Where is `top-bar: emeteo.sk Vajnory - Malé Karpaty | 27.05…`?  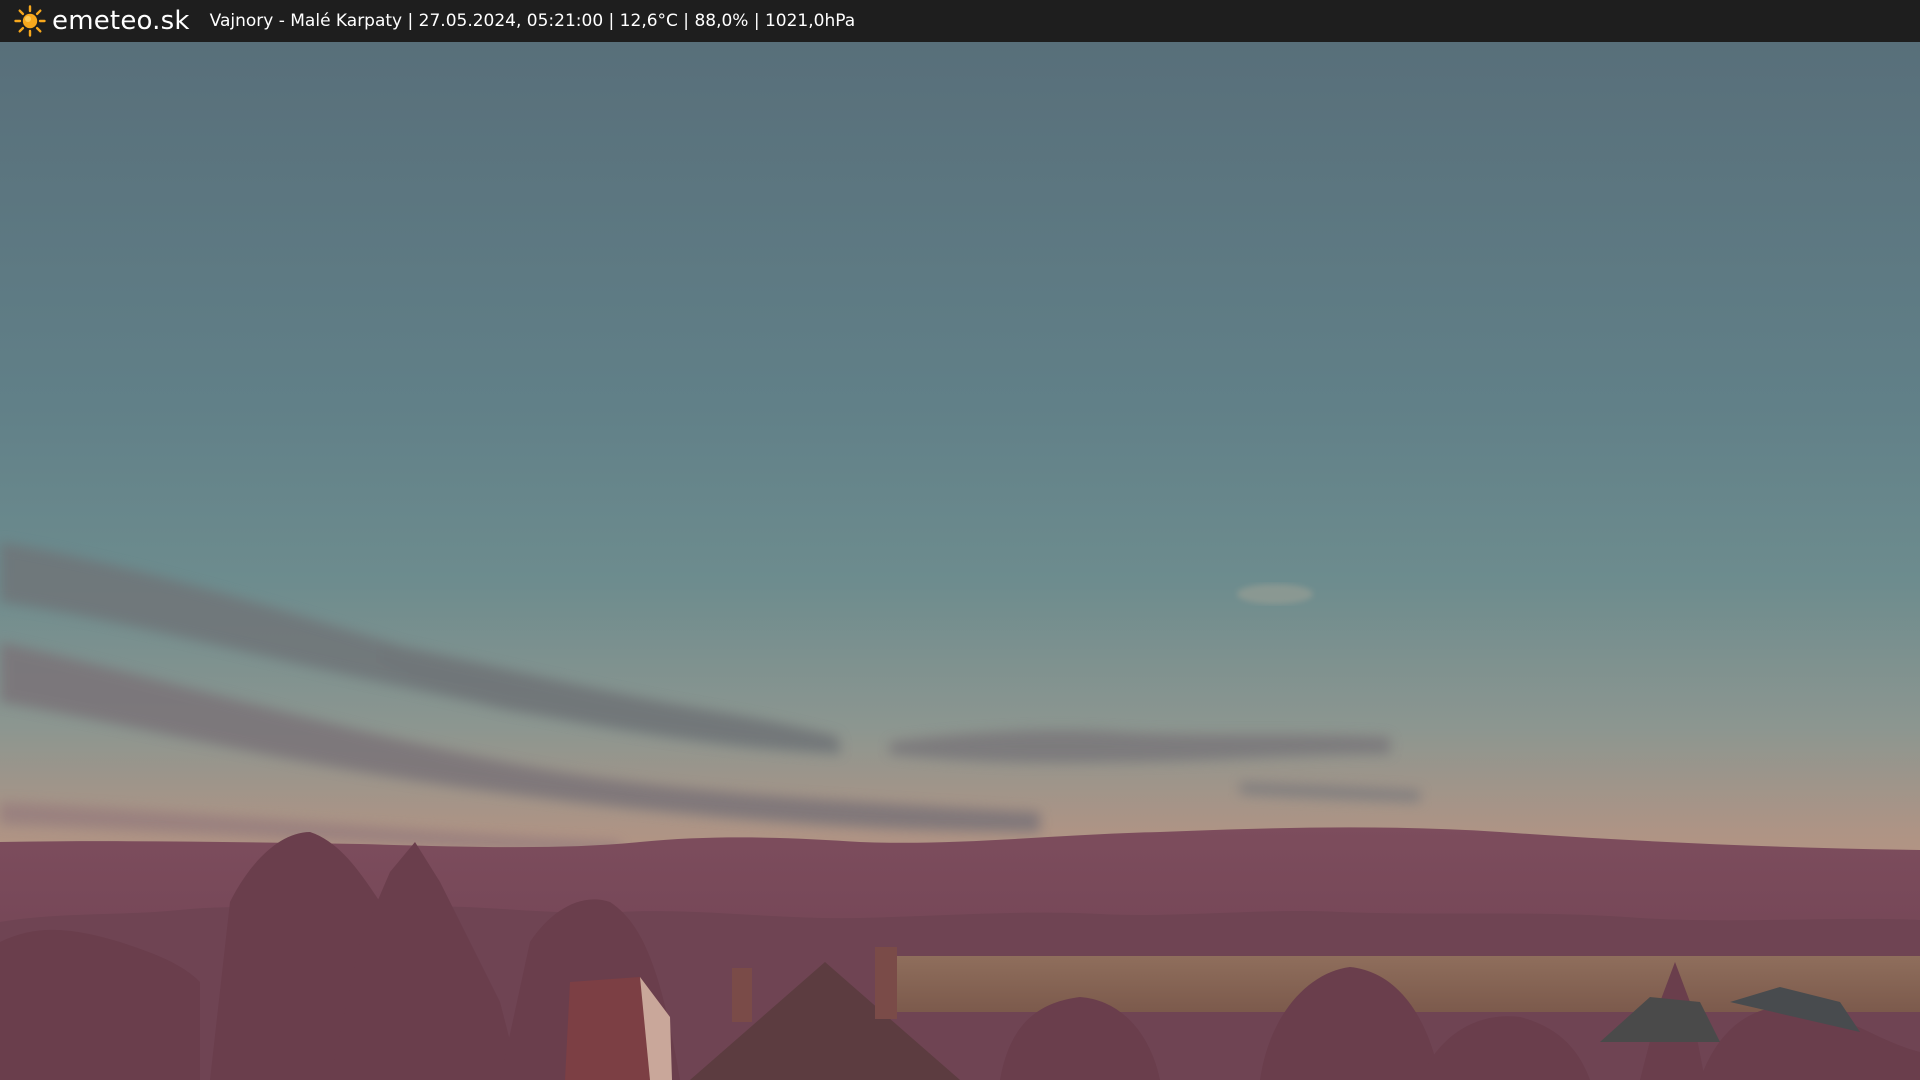 top-bar: emeteo.sk Vajnory - Malé Karpaty | 27.05… is located at coordinates (960, 21).